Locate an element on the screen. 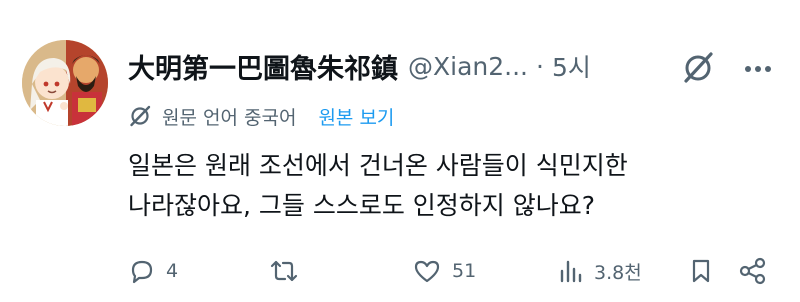 This screenshot has width=800, height=302. grok-button is located at coordinates (698, 68).